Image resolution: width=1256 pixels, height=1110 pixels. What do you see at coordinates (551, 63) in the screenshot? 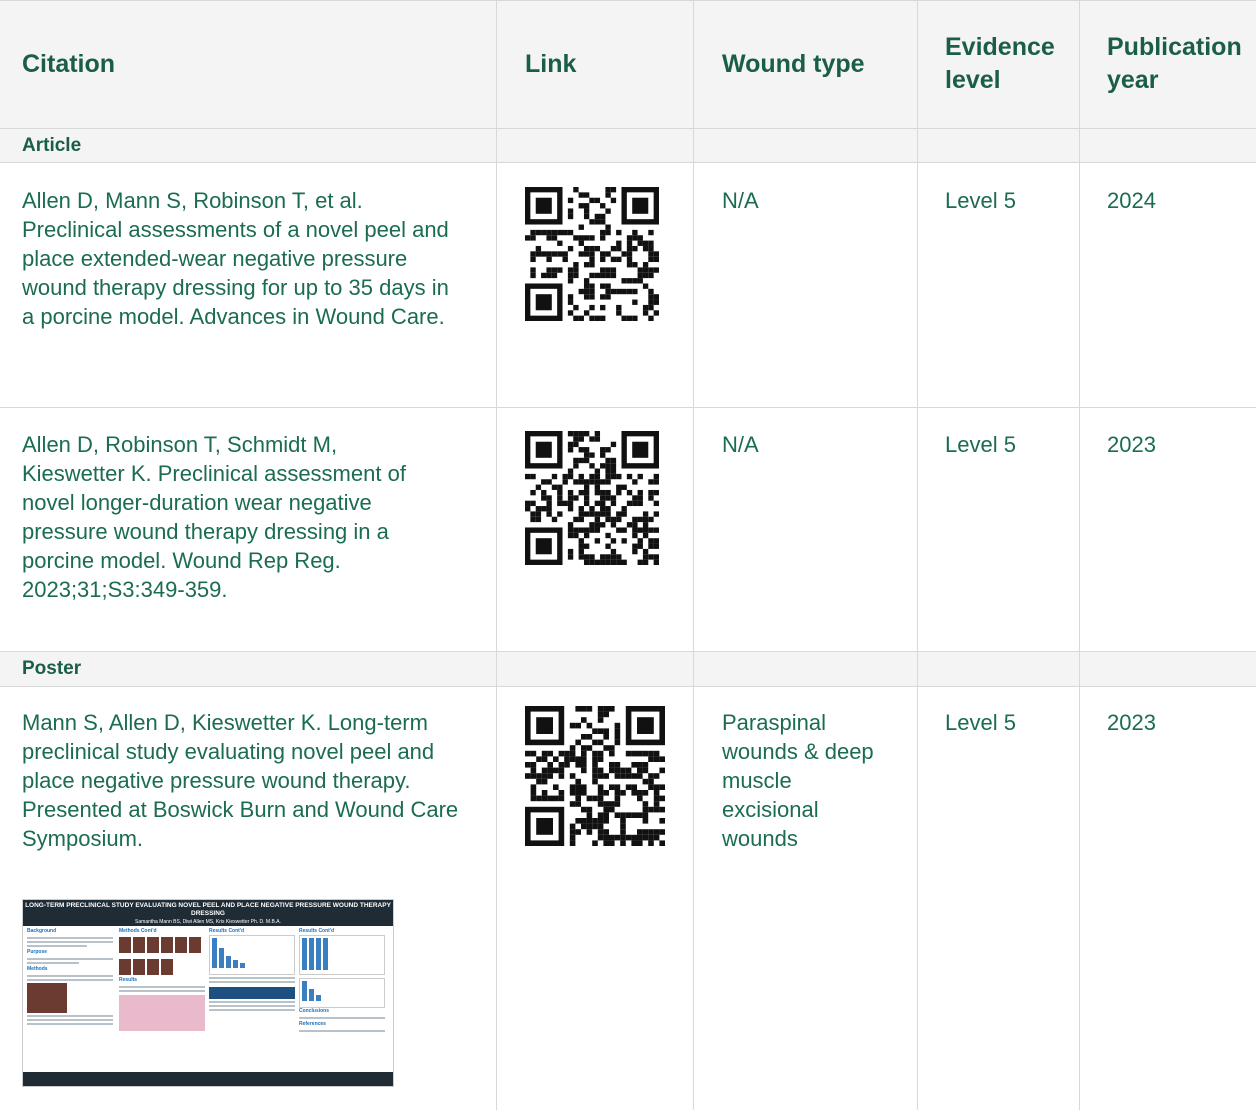
I see `column-header-link: Link` at bounding box center [551, 63].